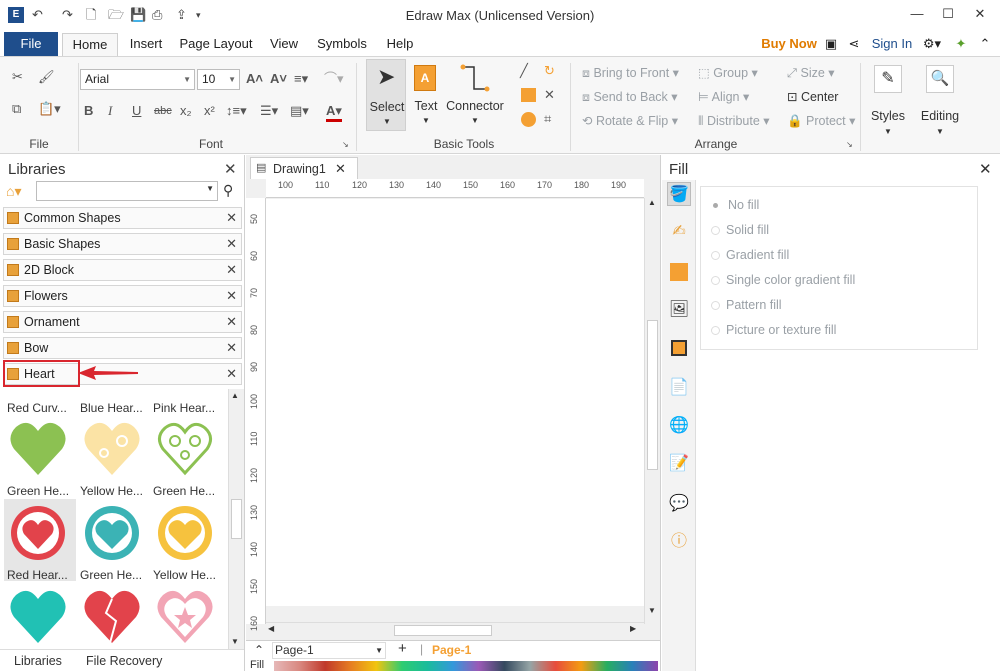  I want to click on styles-button: ✎ Styles ▼, so click(888, 101).